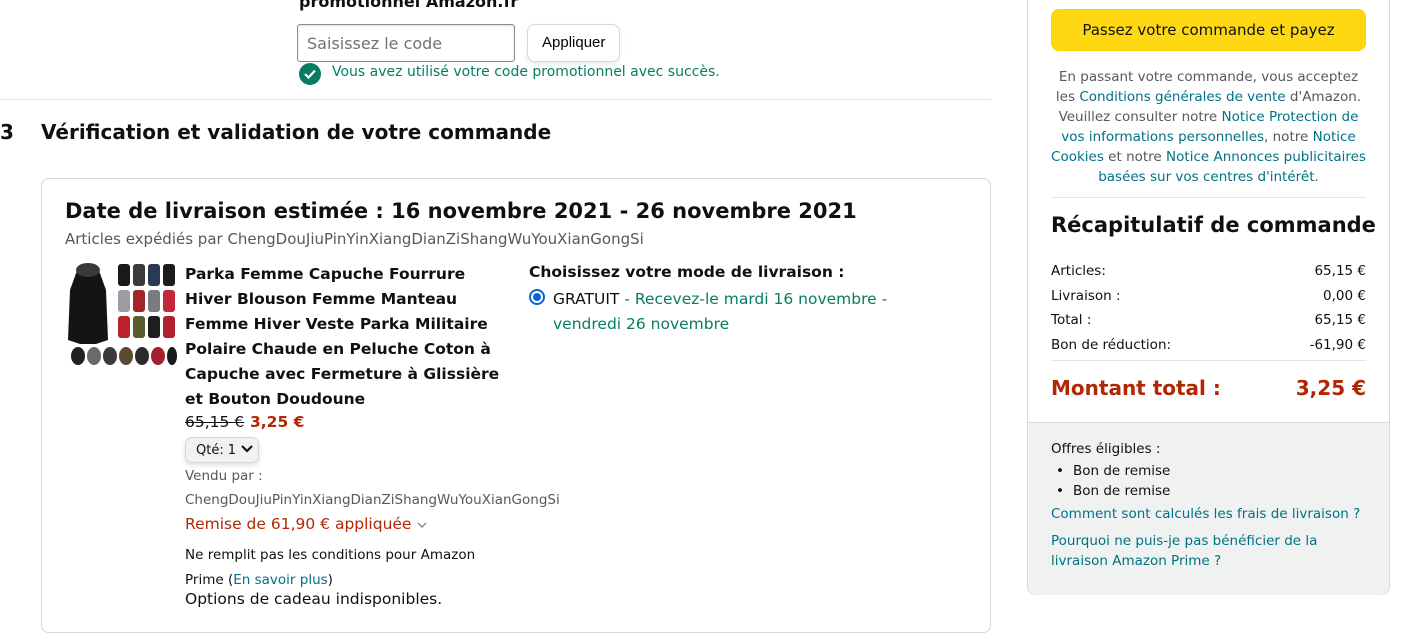 Image resolution: width=1415 pixels, height=643 pixels. Describe the element at coordinates (1078, 271) in the screenshot. I see `summary-row-label: Articles:` at that location.